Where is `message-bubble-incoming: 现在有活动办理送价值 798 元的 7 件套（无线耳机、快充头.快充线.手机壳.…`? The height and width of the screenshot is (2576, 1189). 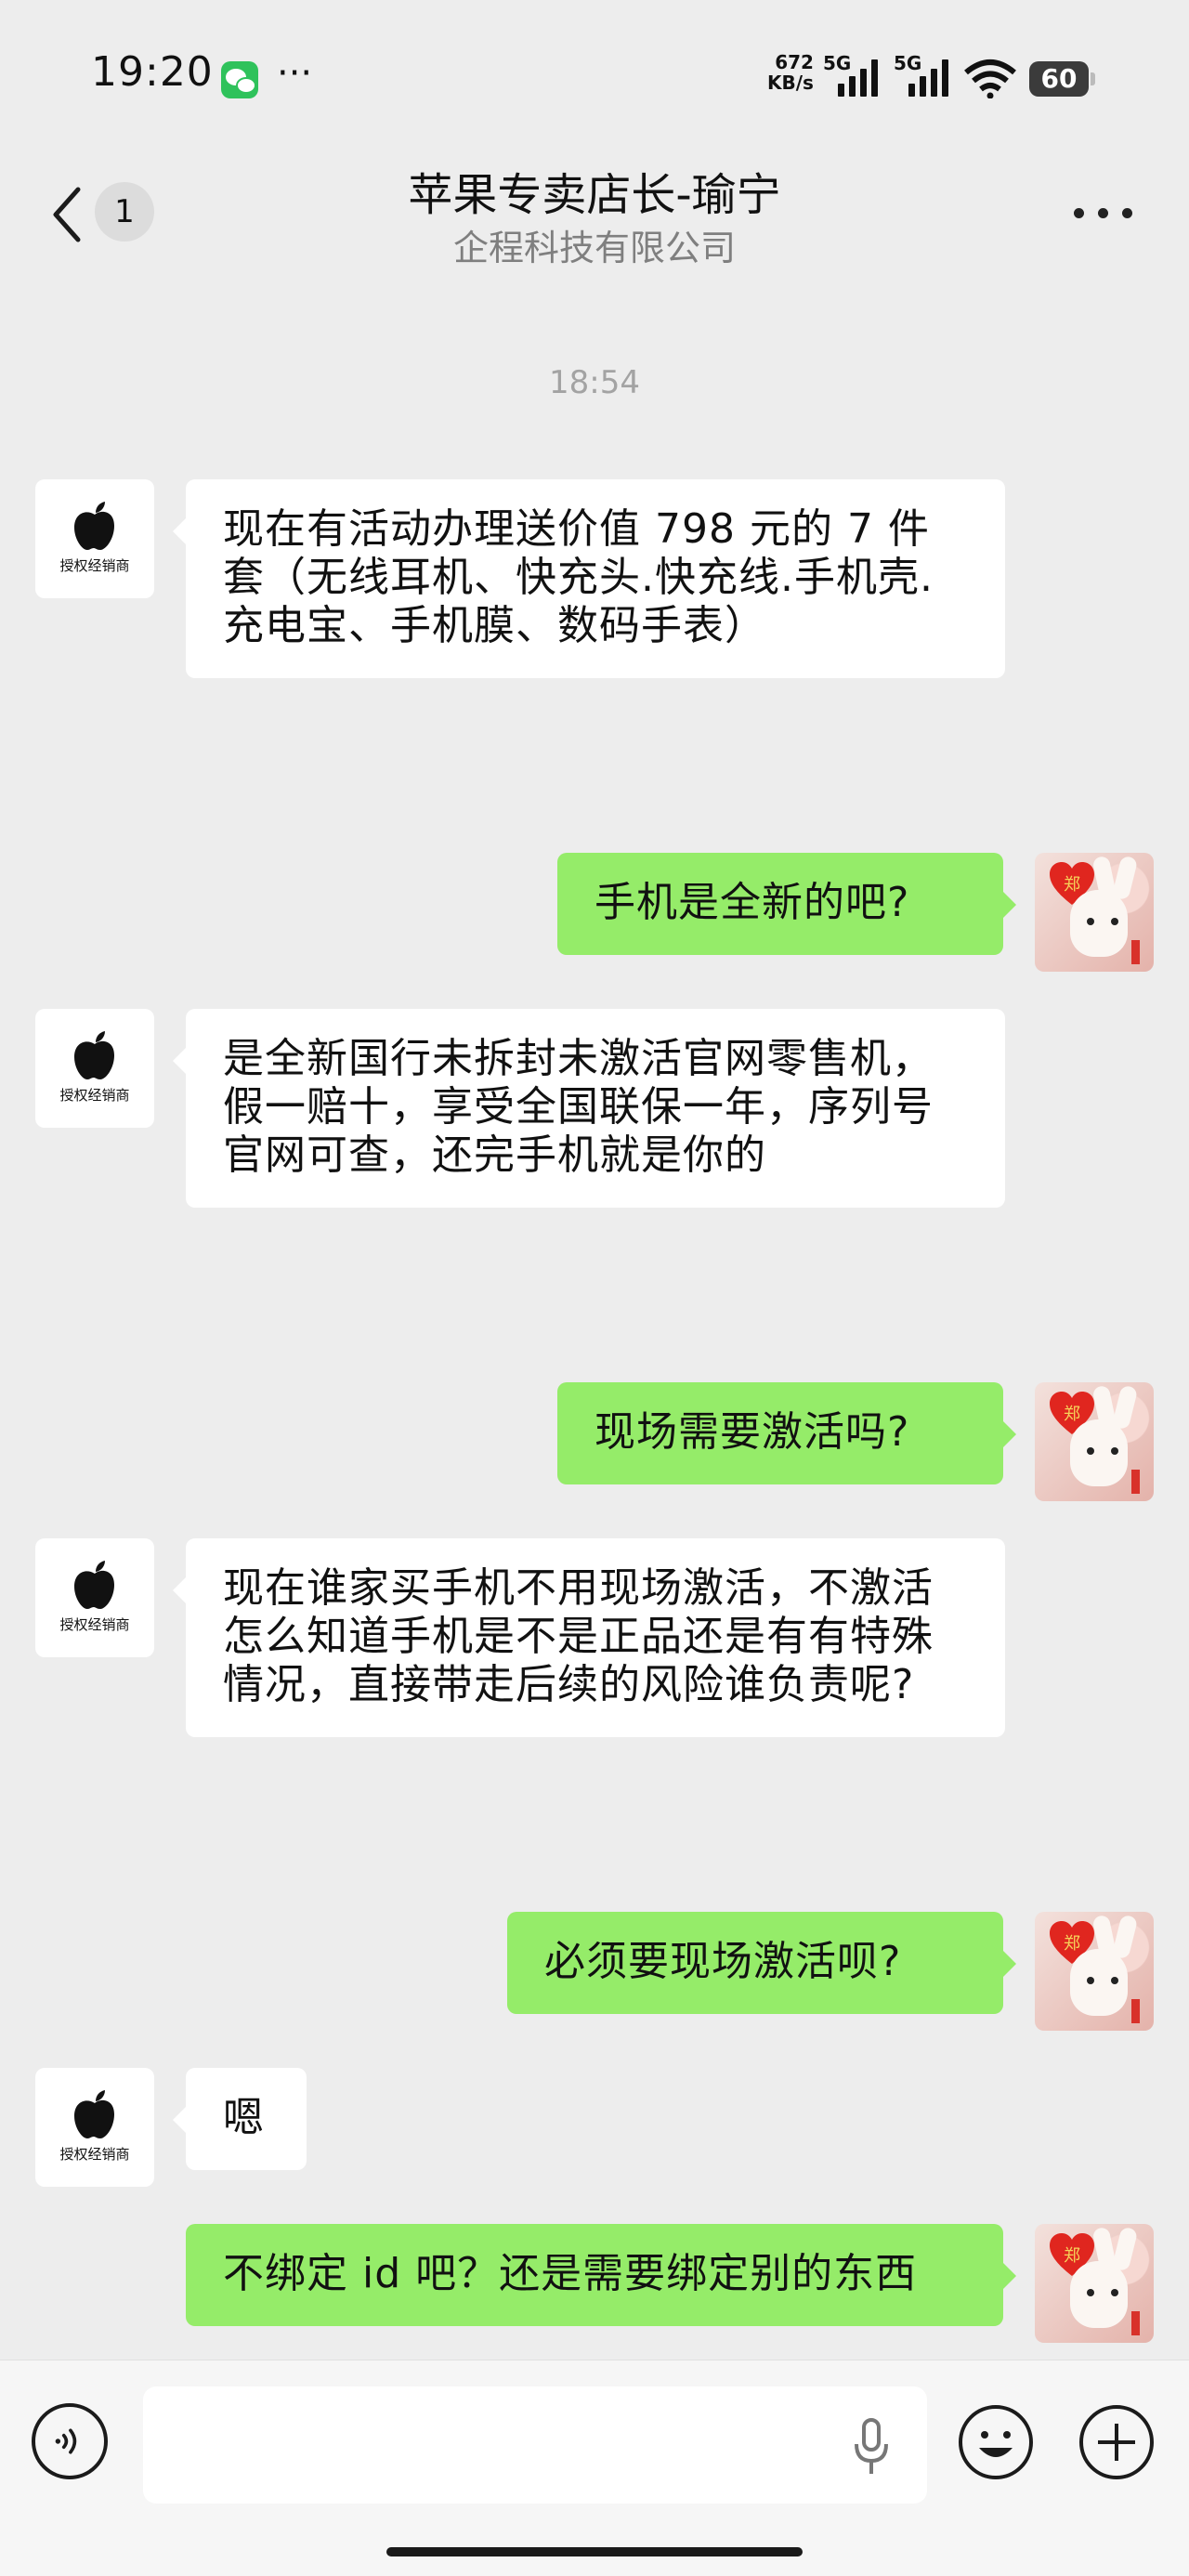 message-bubble-incoming: 现在有活动办理送价值 798 元的 7 件套（无线耳机、快充头.快充线.手机壳.… is located at coordinates (589, 579).